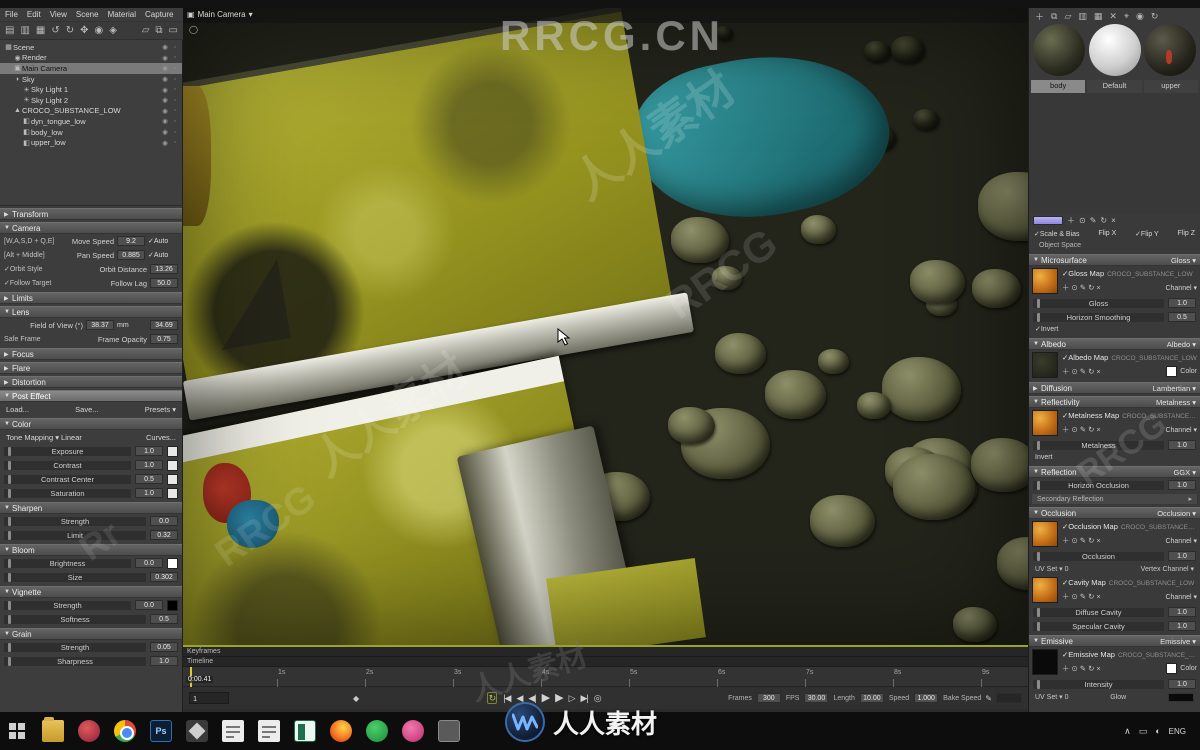 The image size is (1200, 750). I want to click on camera-selector-dropdown: ▣ Main Camera ▾, so click(220, 14).